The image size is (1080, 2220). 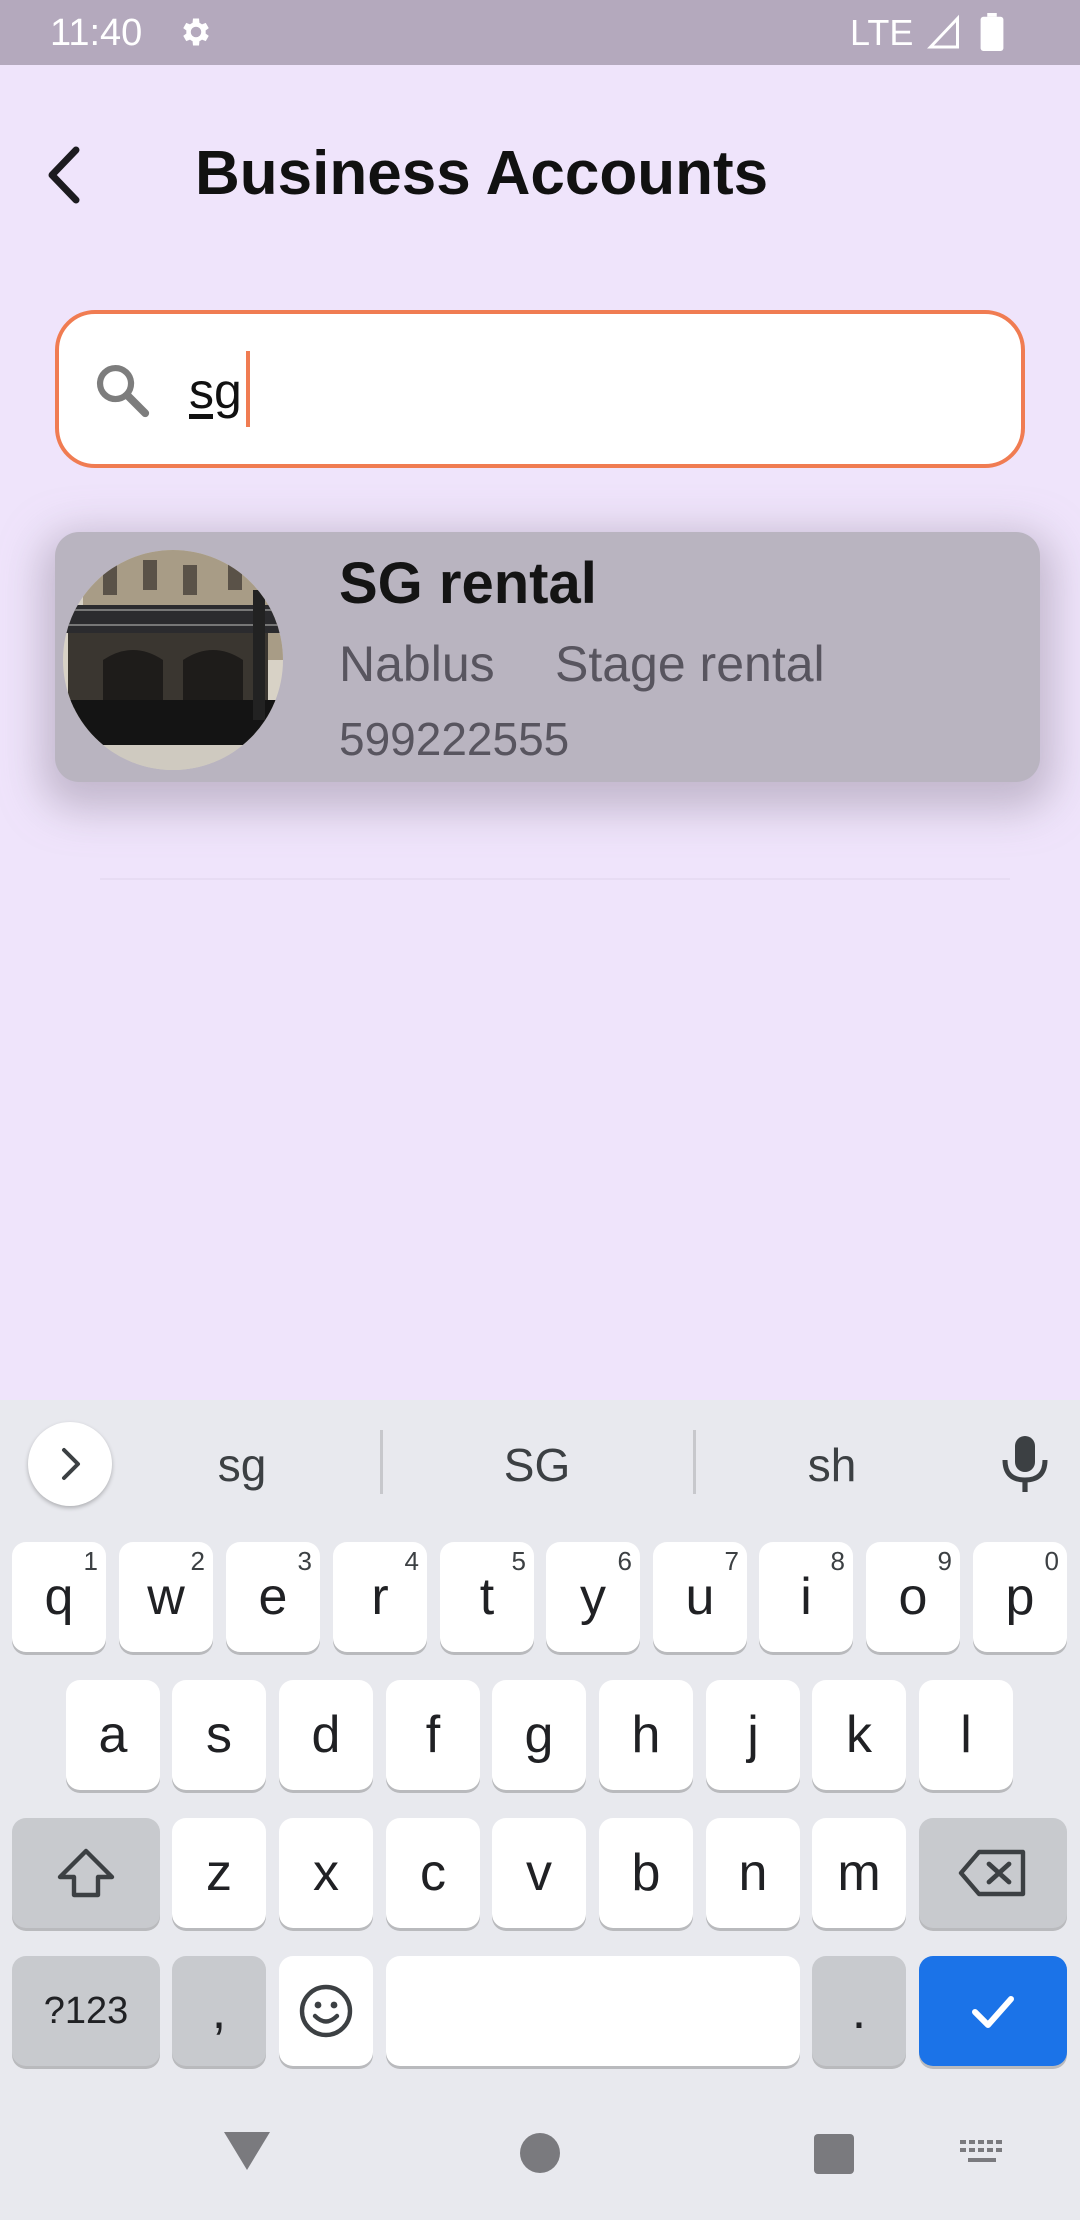 What do you see at coordinates (753, 1735) in the screenshot?
I see `key-j: j` at bounding box center [753, 1735].